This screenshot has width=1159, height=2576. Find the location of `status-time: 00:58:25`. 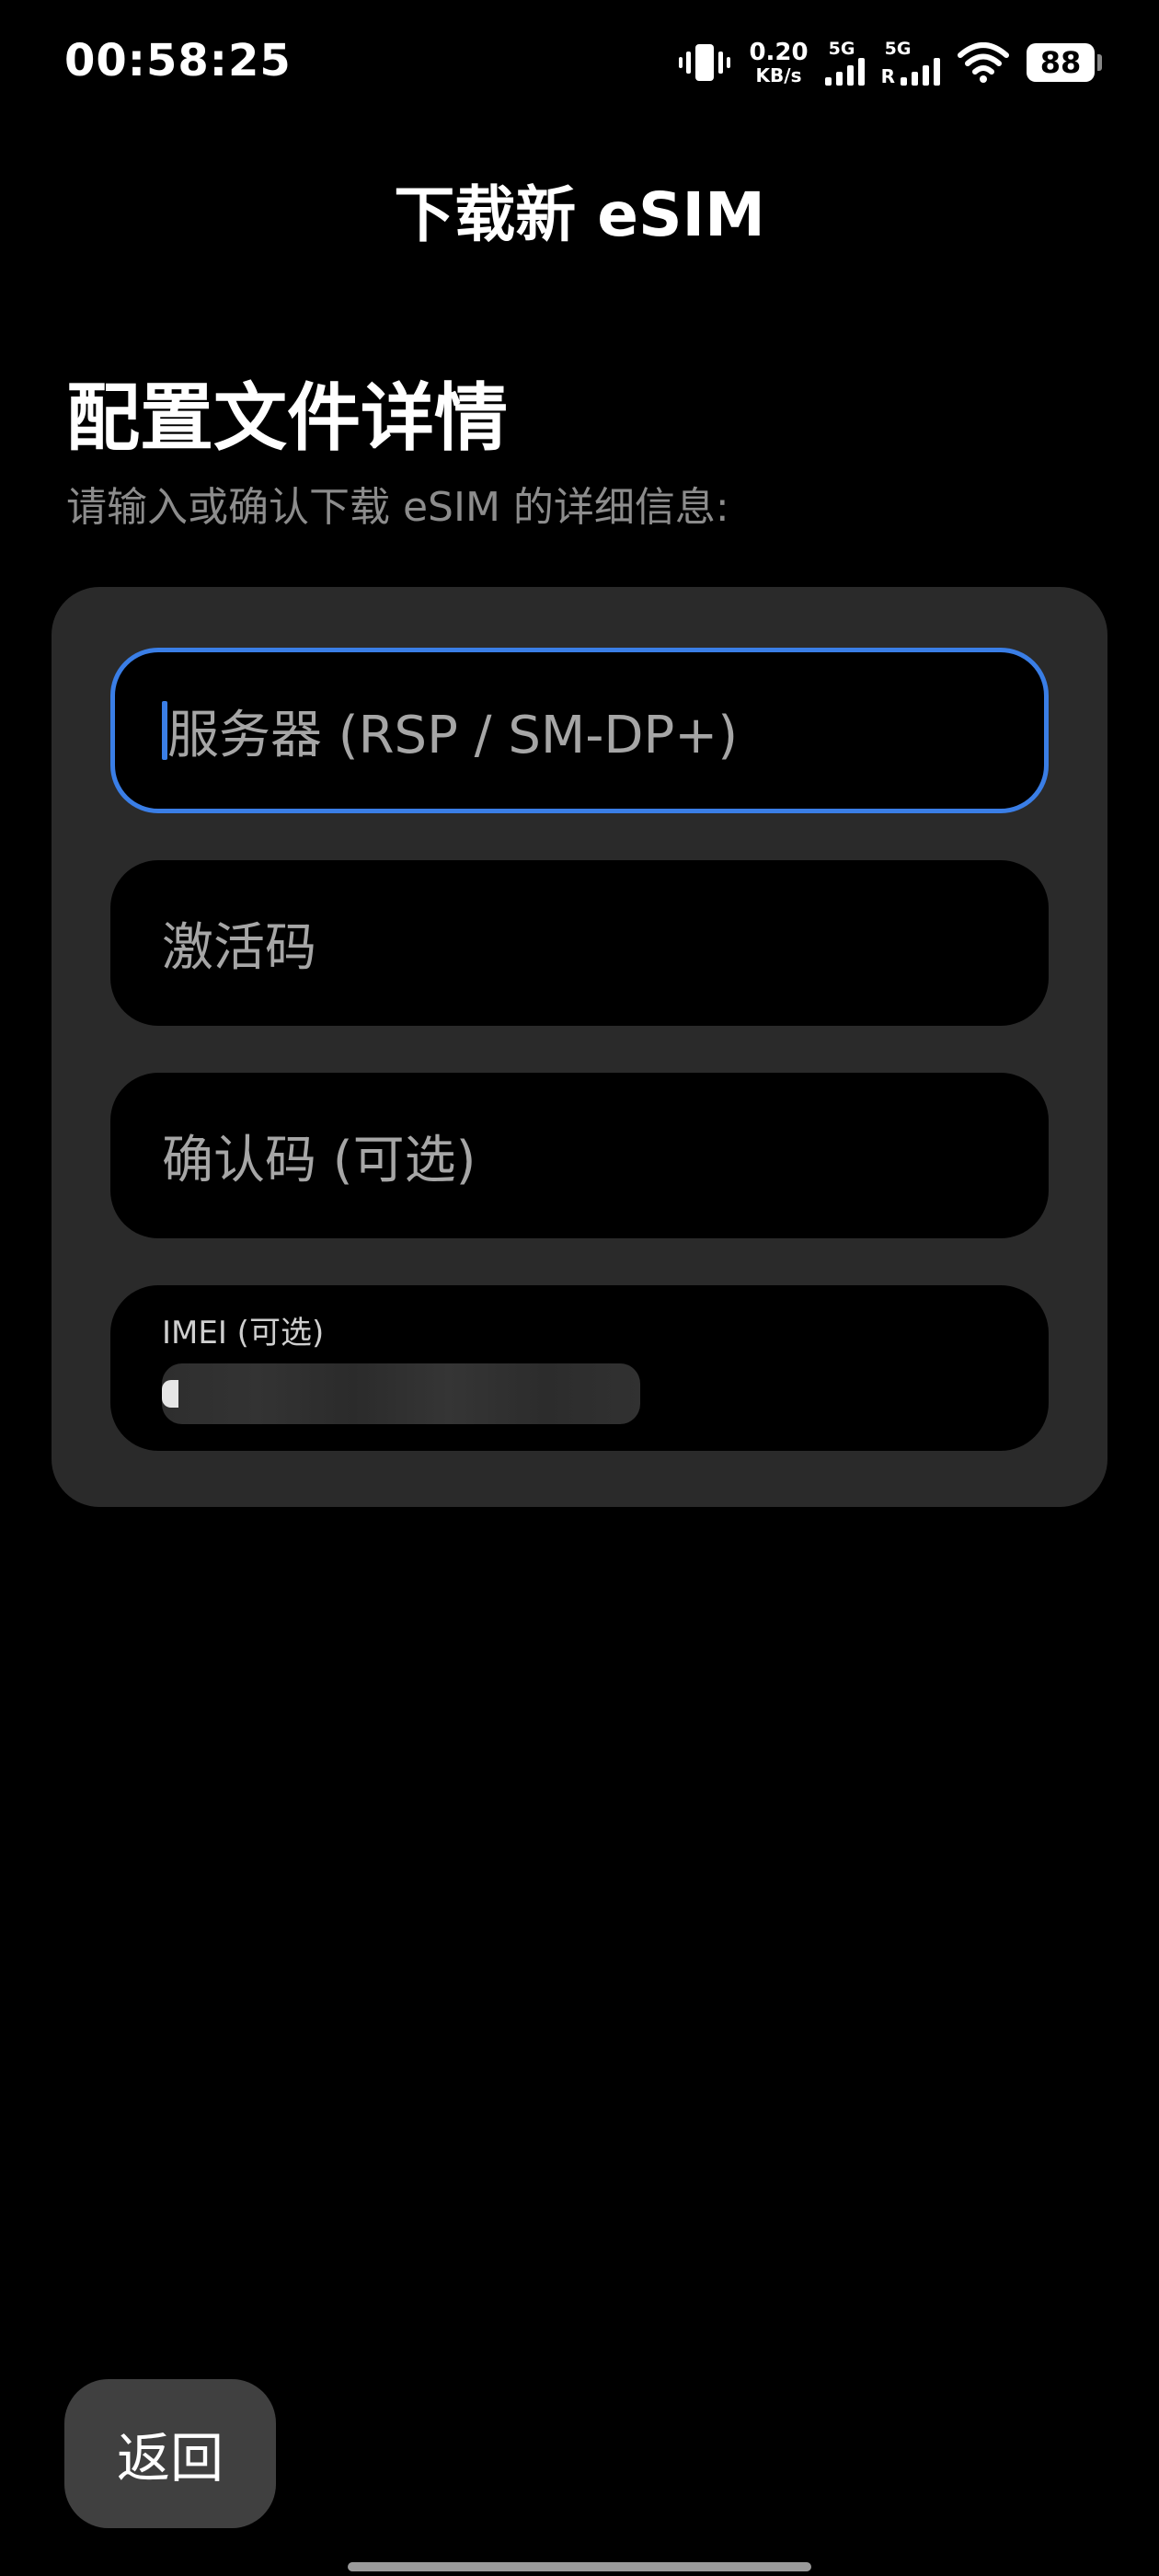

status-time: 00:58:25 is located at coordinates (178, 60).